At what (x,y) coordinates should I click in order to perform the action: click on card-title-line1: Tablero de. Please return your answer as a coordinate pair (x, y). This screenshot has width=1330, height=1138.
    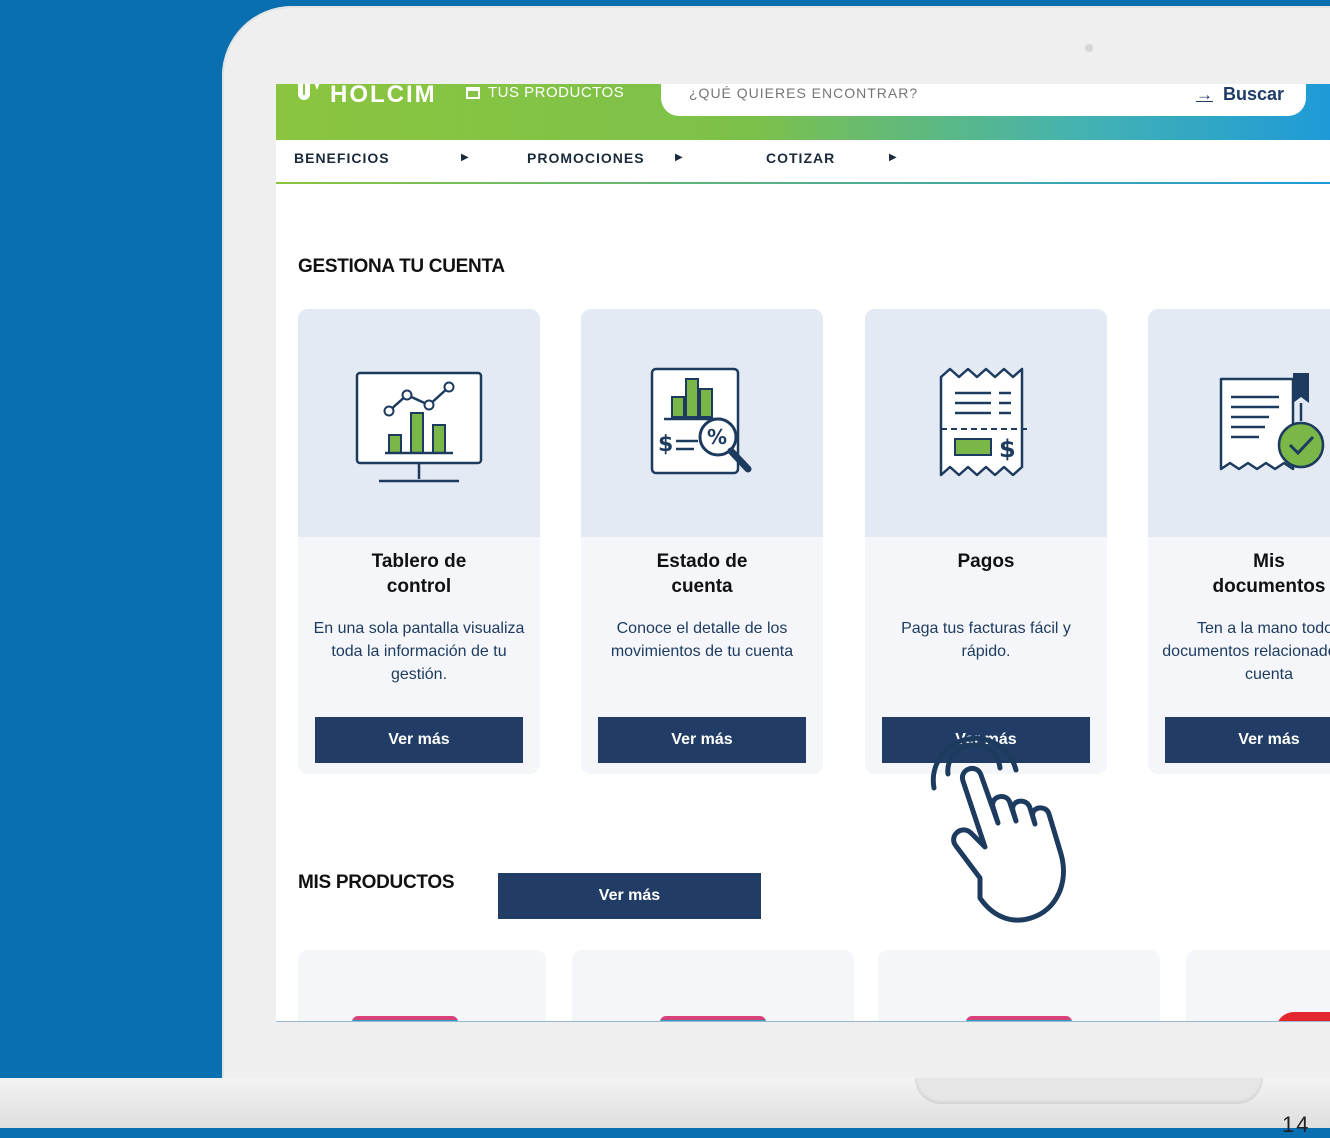
    Looking at the image, I should click on (419, 561).